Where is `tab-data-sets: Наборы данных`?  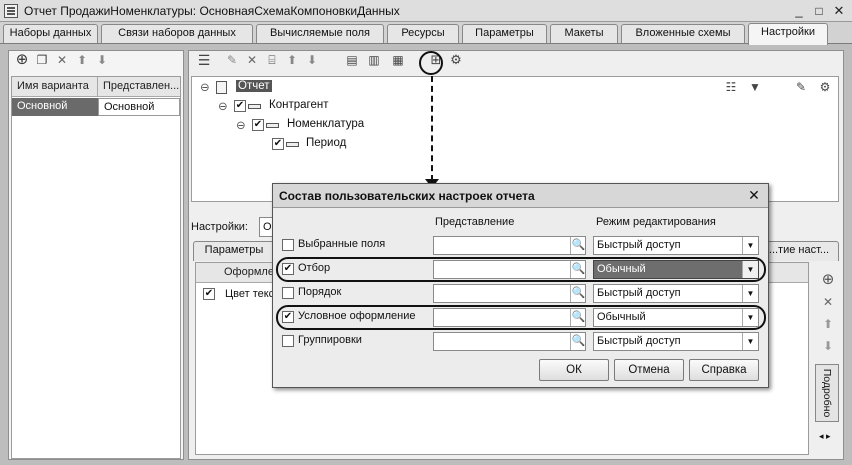 tab-data-sets: Наборы данных is located at coordinates (50, 33).